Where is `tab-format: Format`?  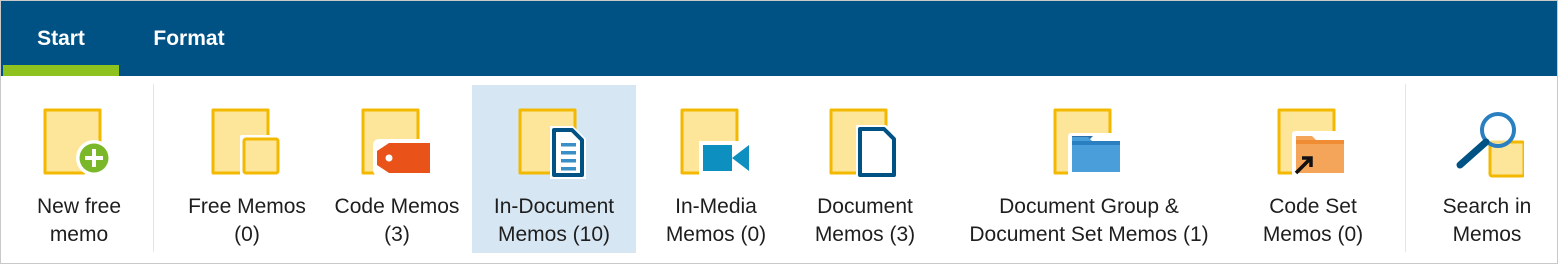 tab-format: Format is located at coordinates (189, 38).